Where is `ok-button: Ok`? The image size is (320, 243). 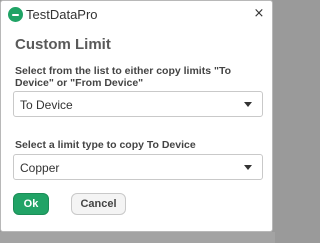 ok-button: Ok is located at coordinates (31, 204).